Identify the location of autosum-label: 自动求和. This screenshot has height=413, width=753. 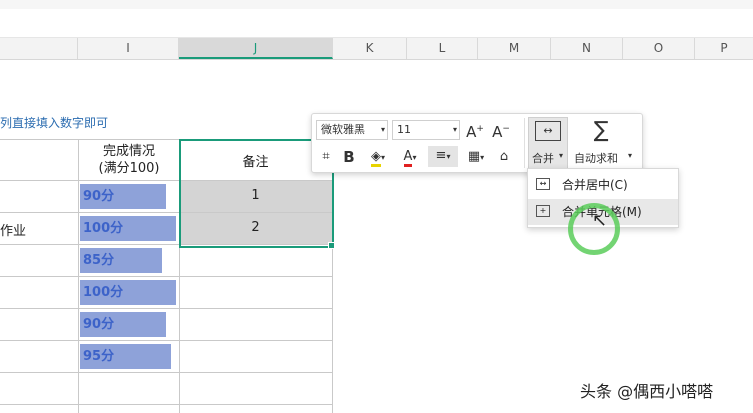
(596, 158).